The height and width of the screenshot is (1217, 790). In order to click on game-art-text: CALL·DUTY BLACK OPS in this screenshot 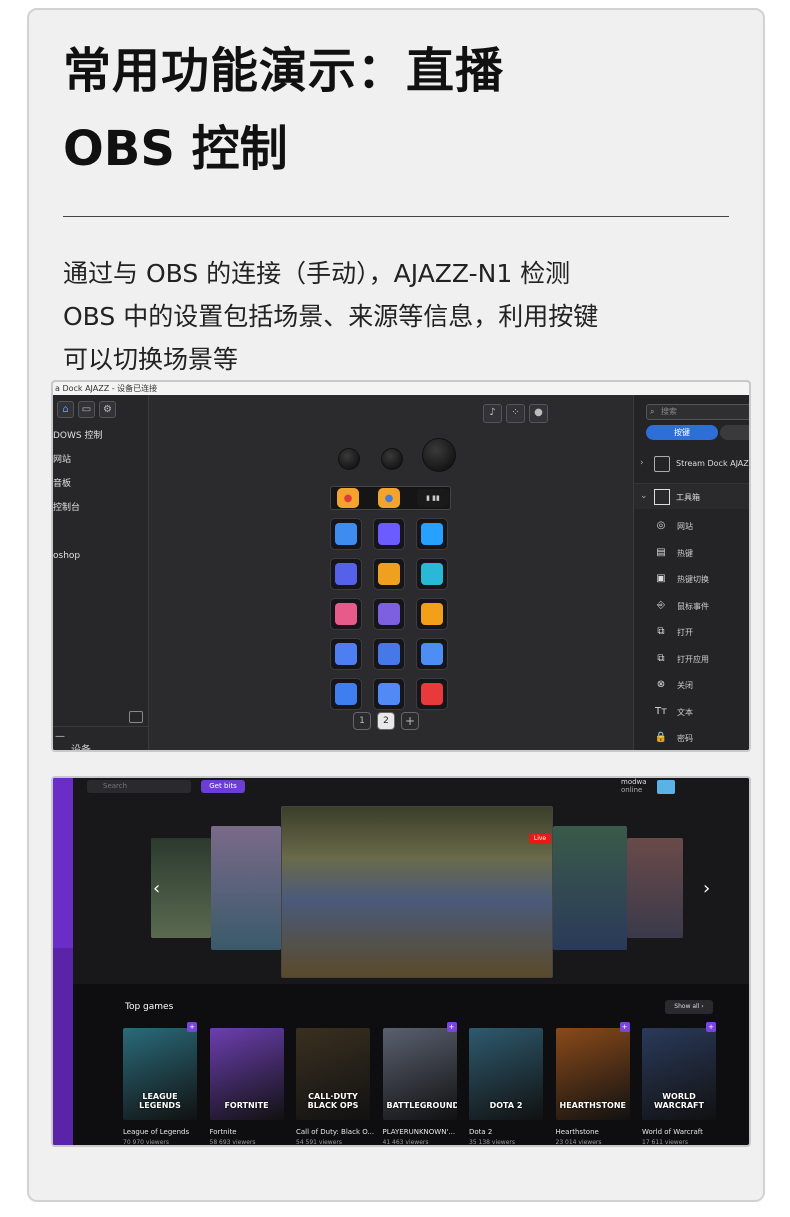, I will do `click(333, 1101)`.